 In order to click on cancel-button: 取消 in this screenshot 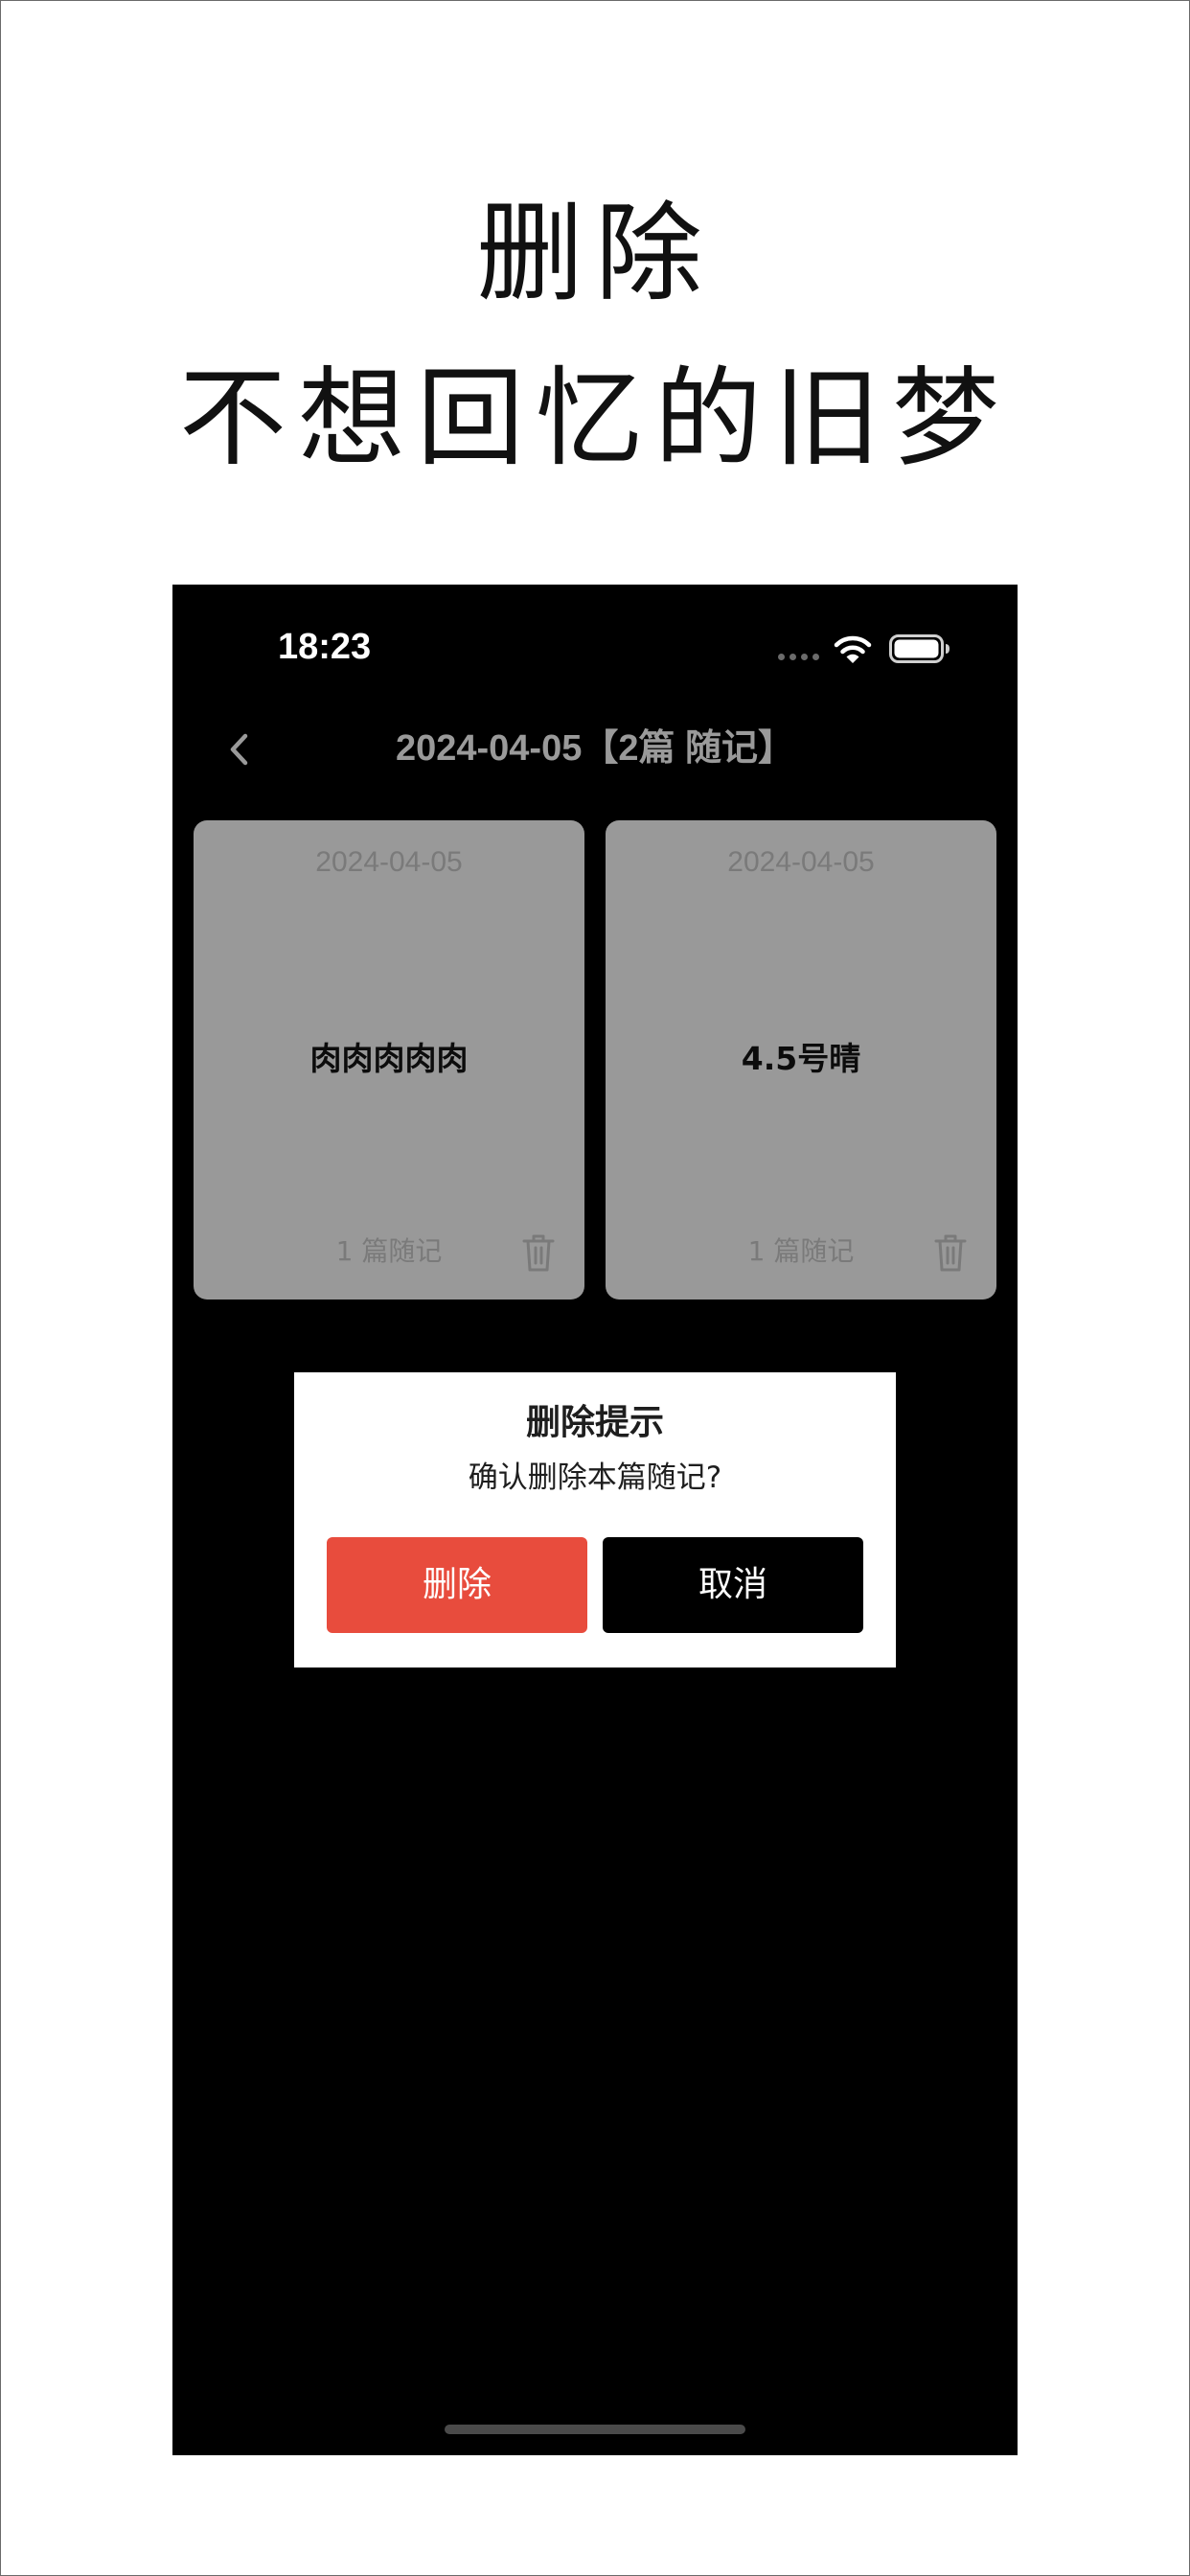, I will do `click(733, 1585)`.